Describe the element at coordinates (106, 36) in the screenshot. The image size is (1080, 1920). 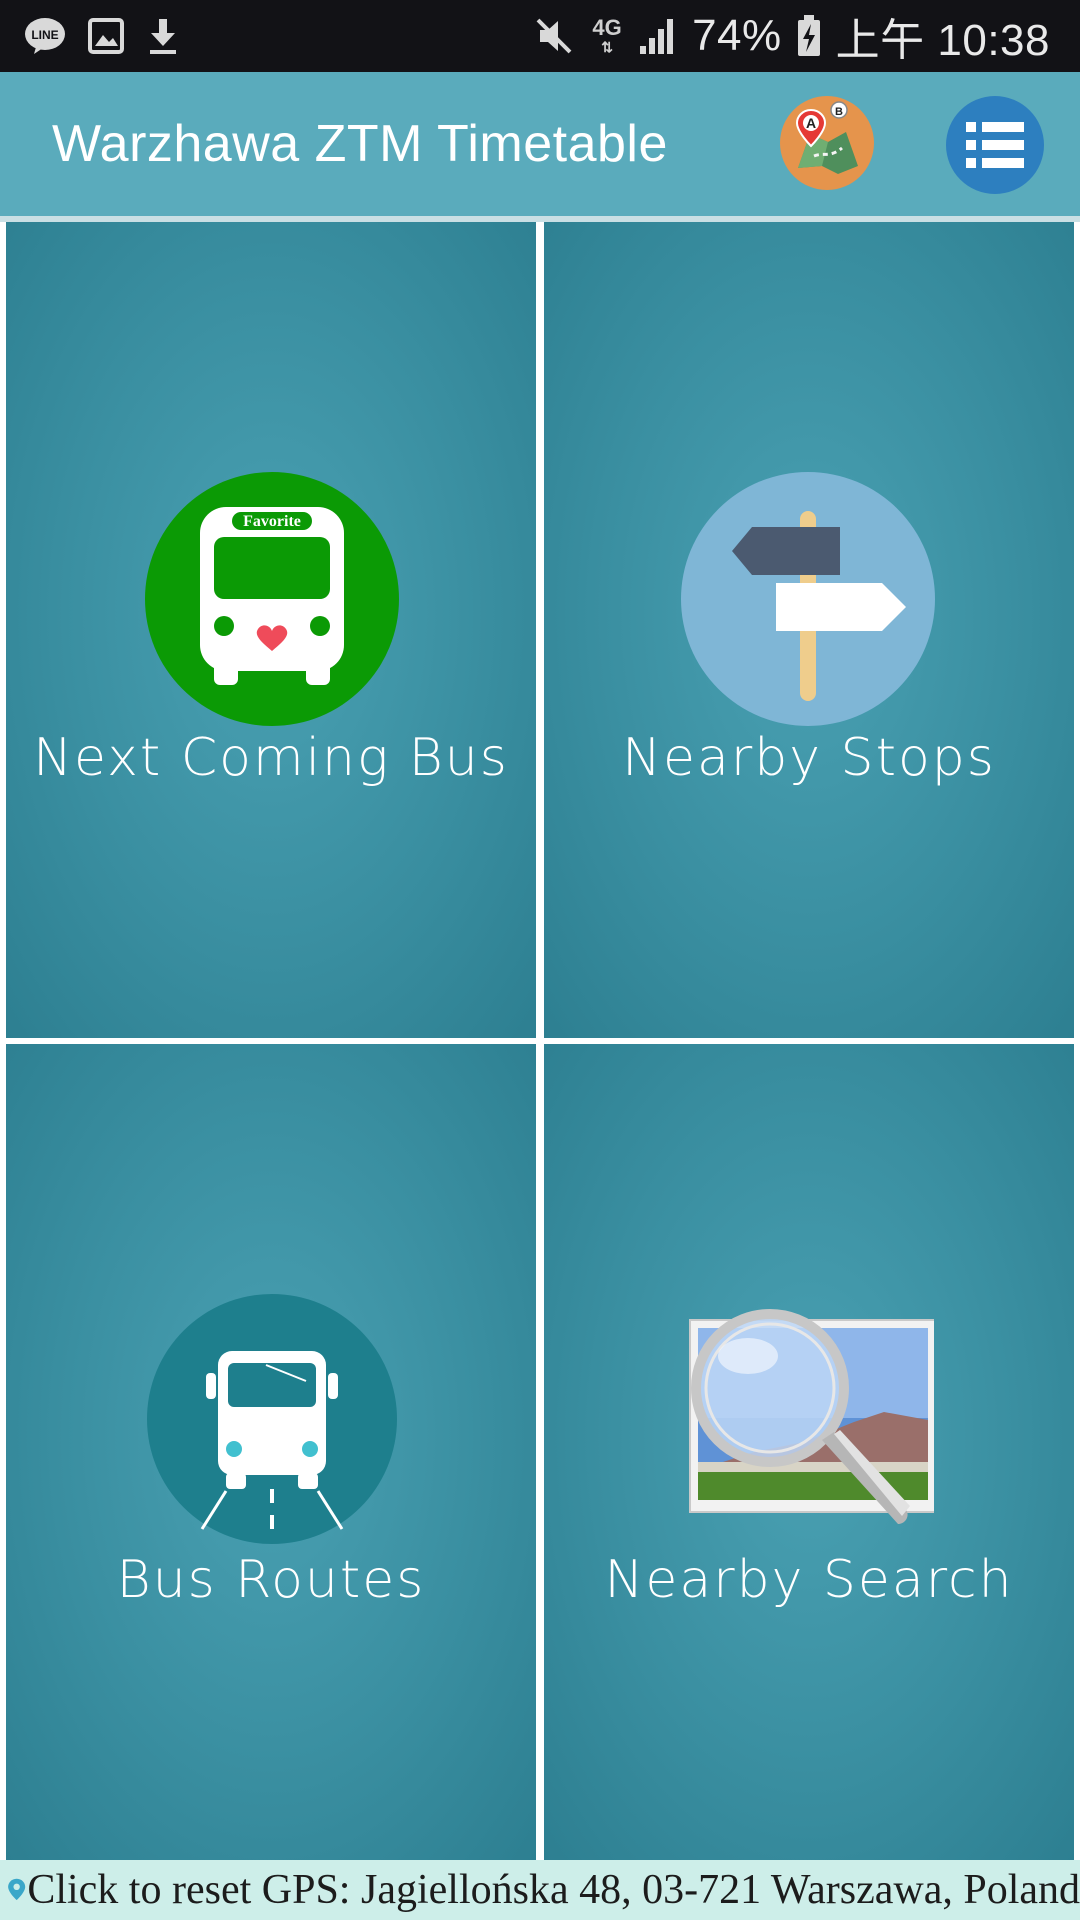
I see `gallery-icon` at that location.